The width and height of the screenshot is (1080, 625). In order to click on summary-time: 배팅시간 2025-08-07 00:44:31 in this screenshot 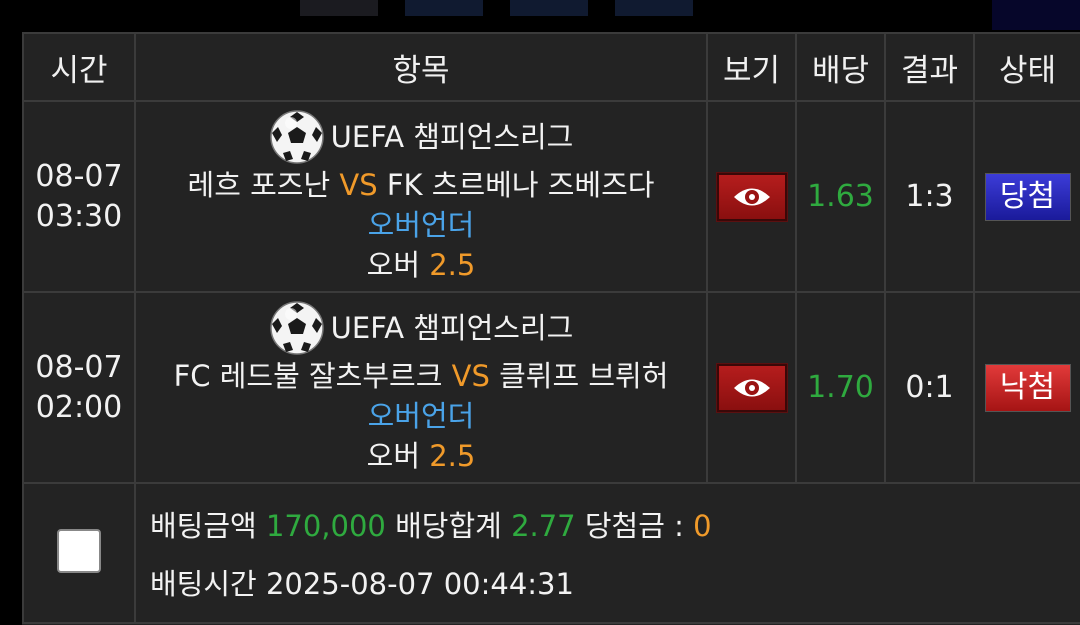, I will do `click(615, 582)`.